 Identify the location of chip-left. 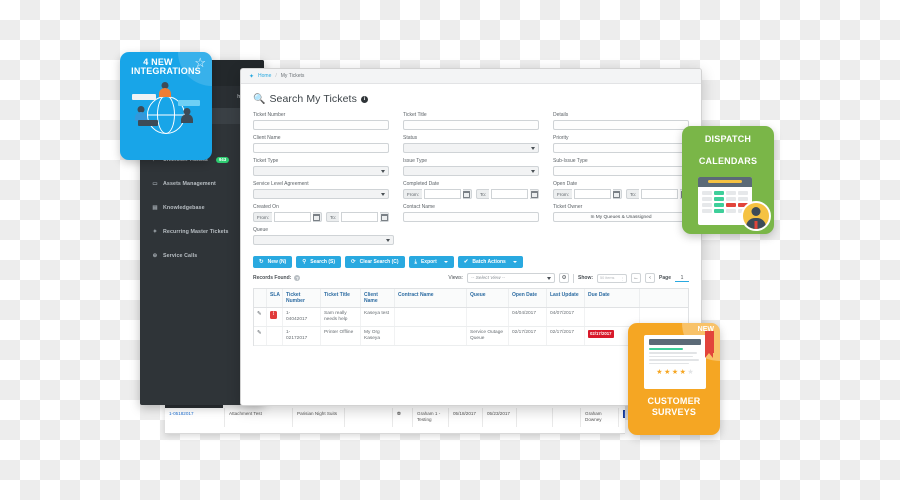
(144, 96).